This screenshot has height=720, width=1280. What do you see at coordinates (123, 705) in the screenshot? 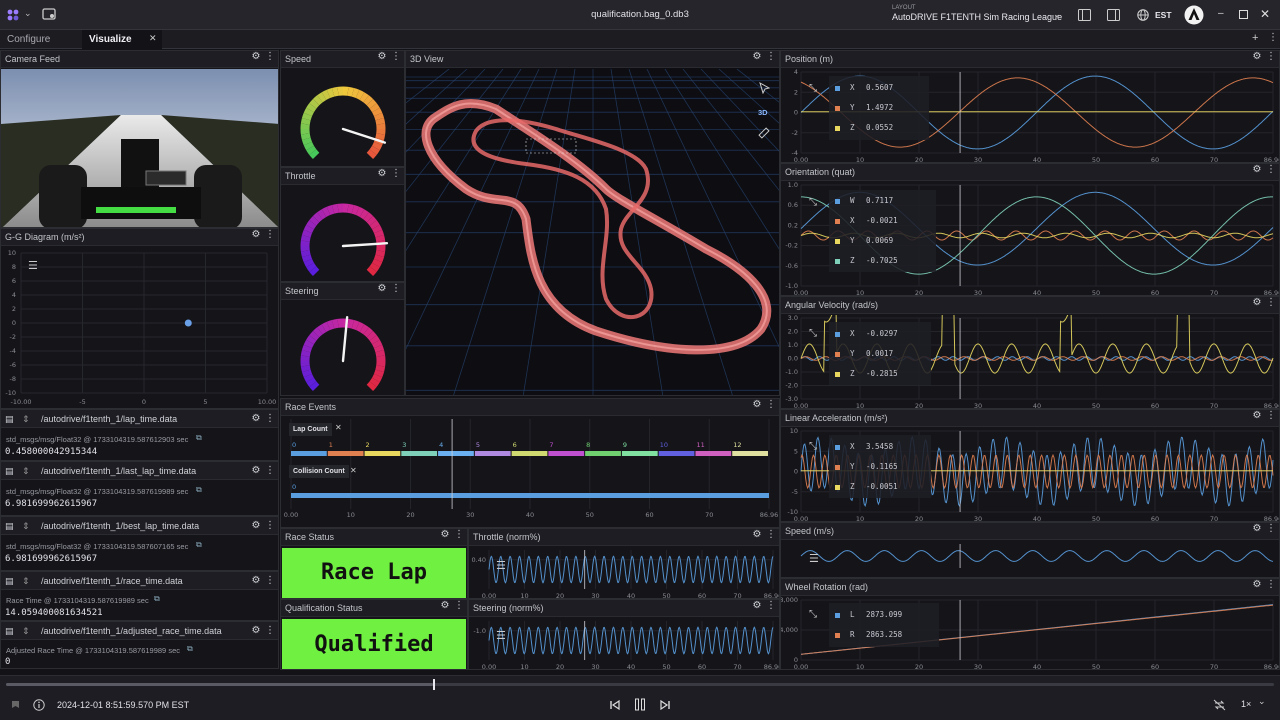
I see `playback-timestamp: 2024-12-01 8:51:59.570 PM EST` at bounding box center [123, 705].